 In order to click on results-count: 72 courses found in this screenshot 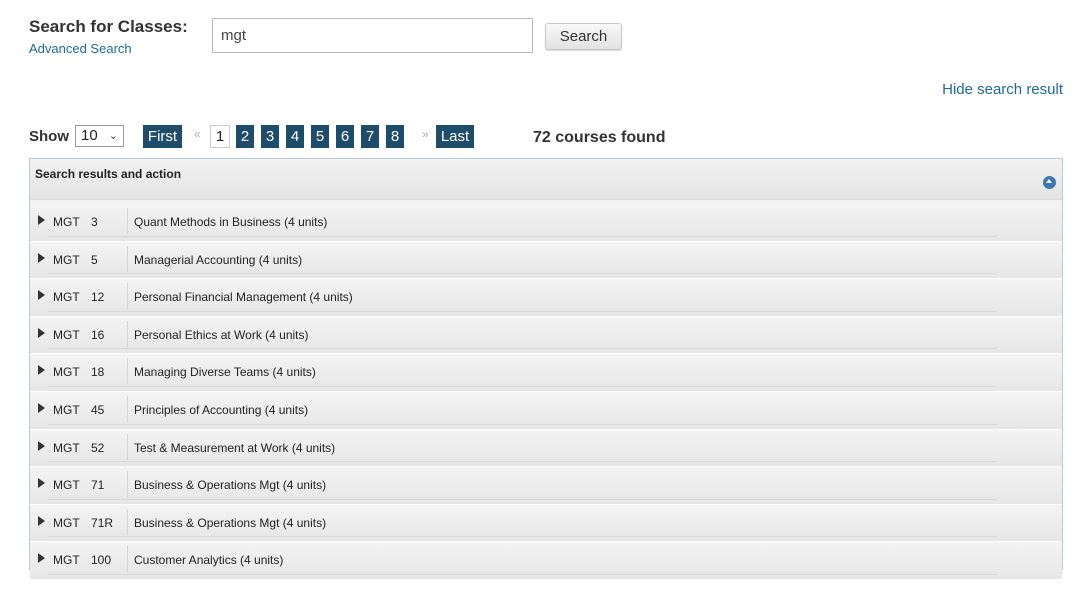, I will do `click(599, 137)`.